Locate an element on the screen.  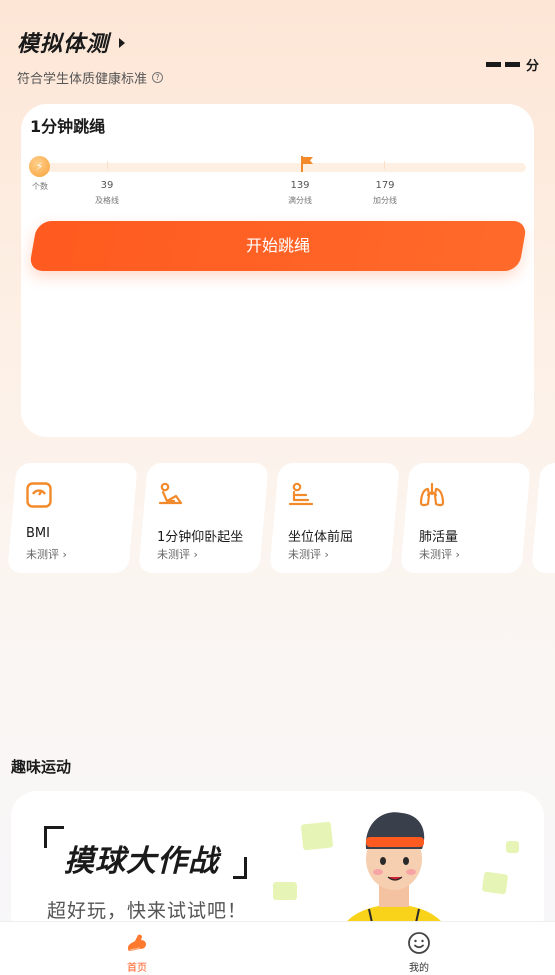
smiley-icon is located at coordinates (419, 943).